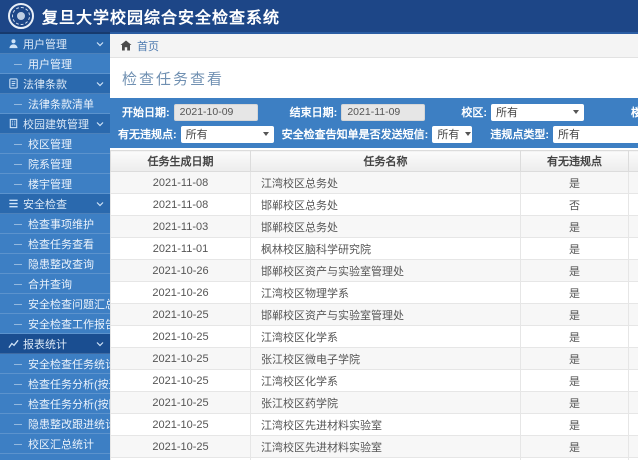 The width and height of the screenshot is (638, 462). What do you see at coordinates (50, 284) in the screenshot?
I see `sidebar-item-label: 合并查询` at bounding box center [50, 284].